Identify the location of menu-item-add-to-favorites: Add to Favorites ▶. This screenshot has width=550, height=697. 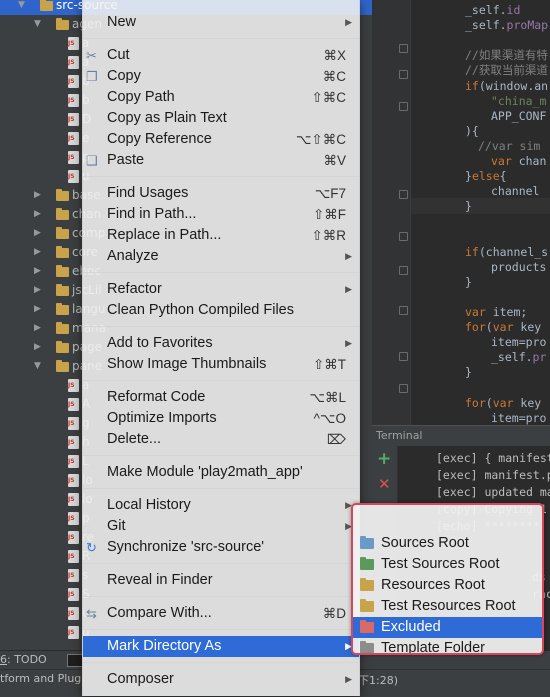
(221, 343).